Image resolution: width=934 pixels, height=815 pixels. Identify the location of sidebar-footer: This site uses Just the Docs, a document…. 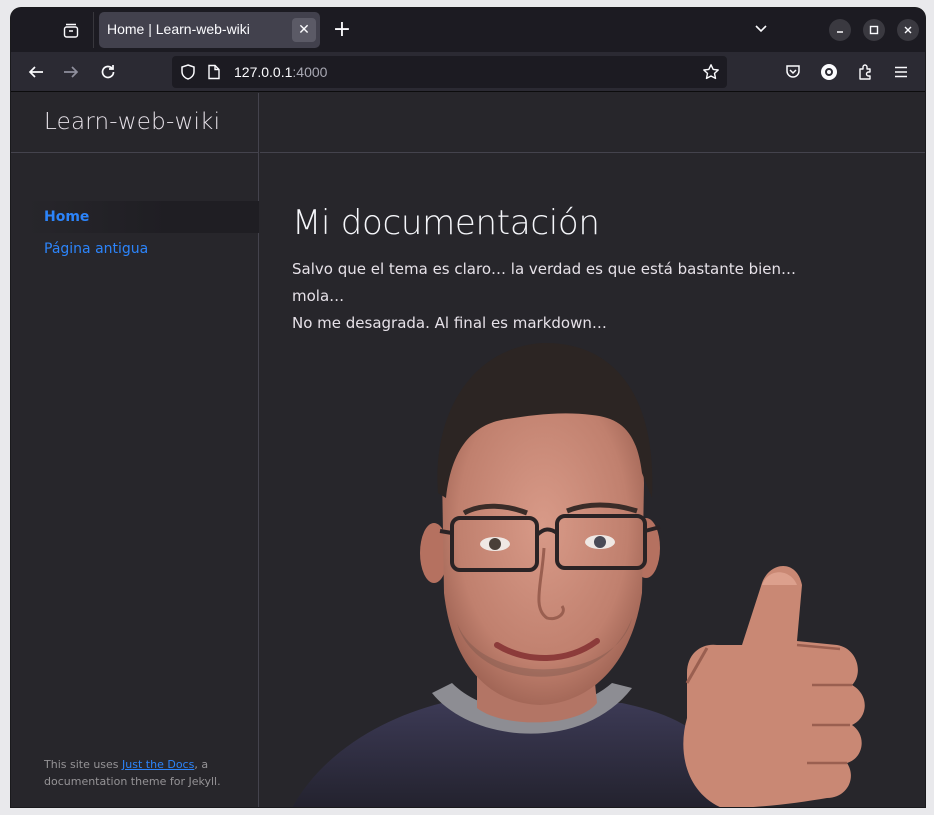
(144, 773).